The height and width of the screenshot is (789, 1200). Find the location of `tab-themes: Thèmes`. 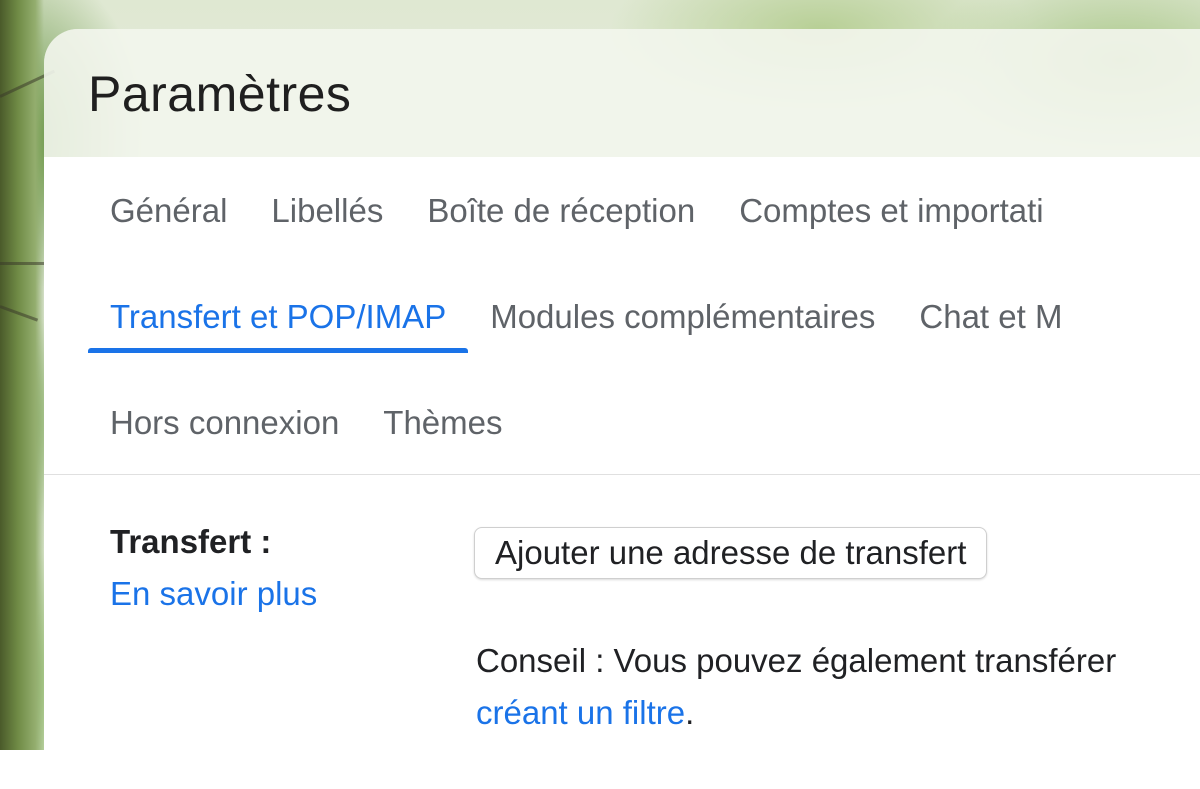

tab-themes: Thèmes is located at coordinates (442, 423).